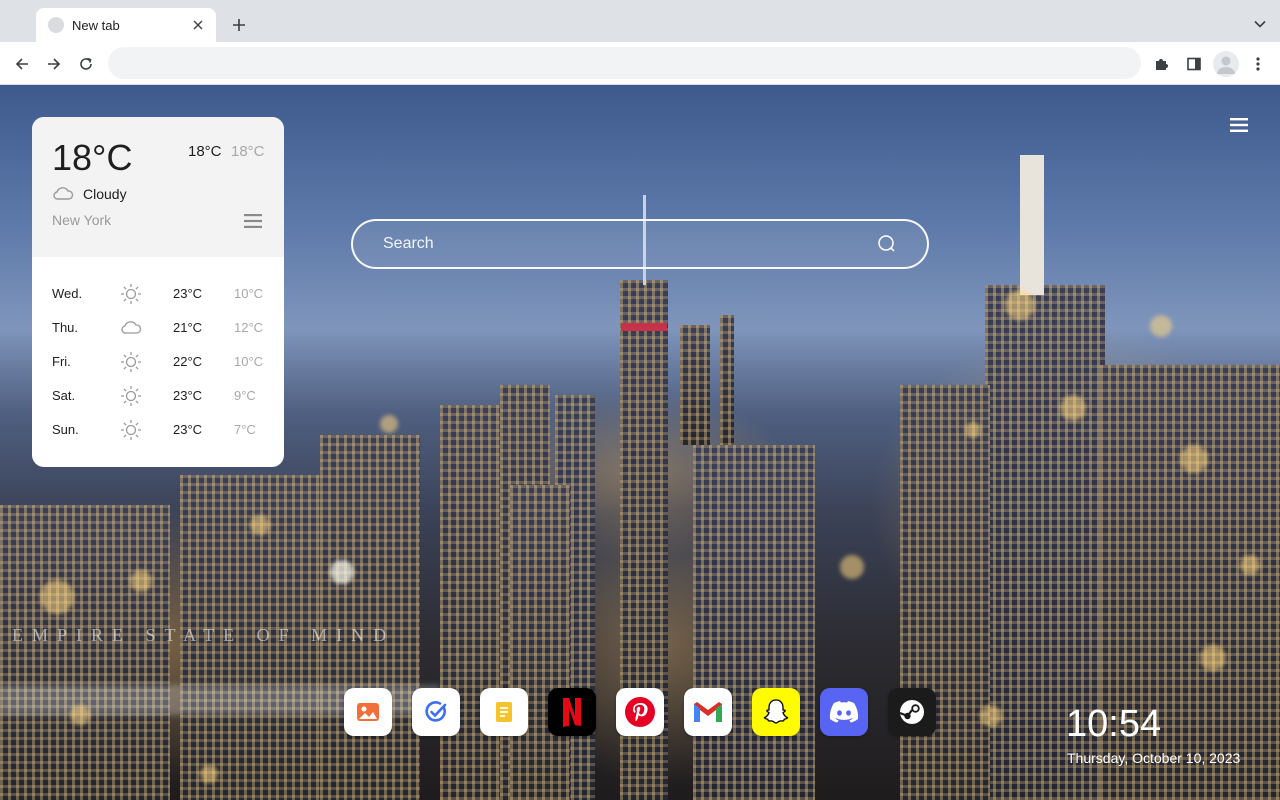  What do you see at coordinates (188, 361) in the screenshot?
I see `forecast-high: 22°C` at bounding box center [188, 361].